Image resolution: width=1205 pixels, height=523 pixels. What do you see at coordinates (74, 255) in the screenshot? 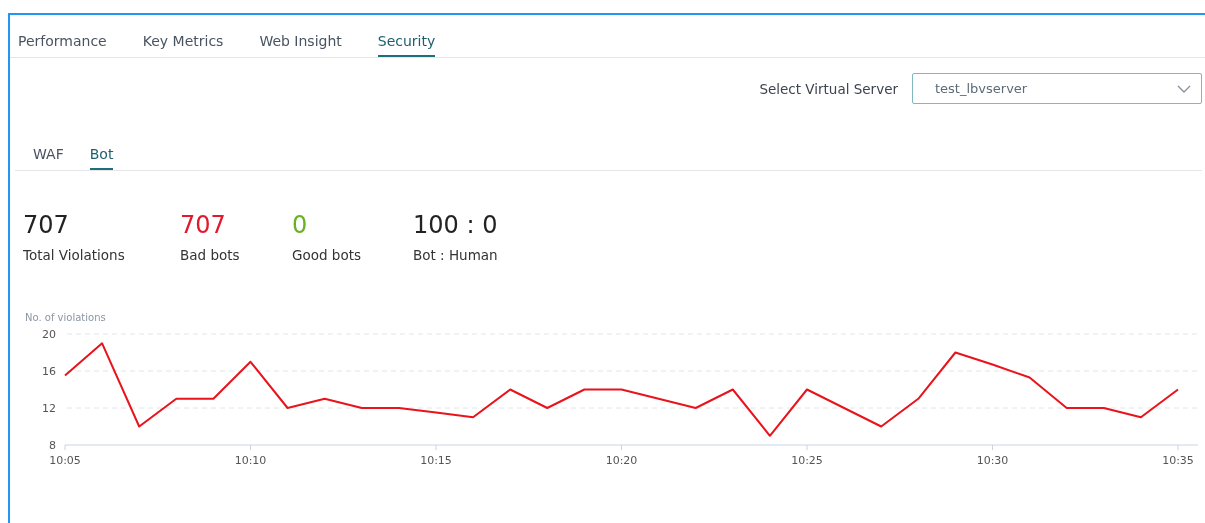
I see `stat-label: Total Violations` at bounding box center [74, 255].